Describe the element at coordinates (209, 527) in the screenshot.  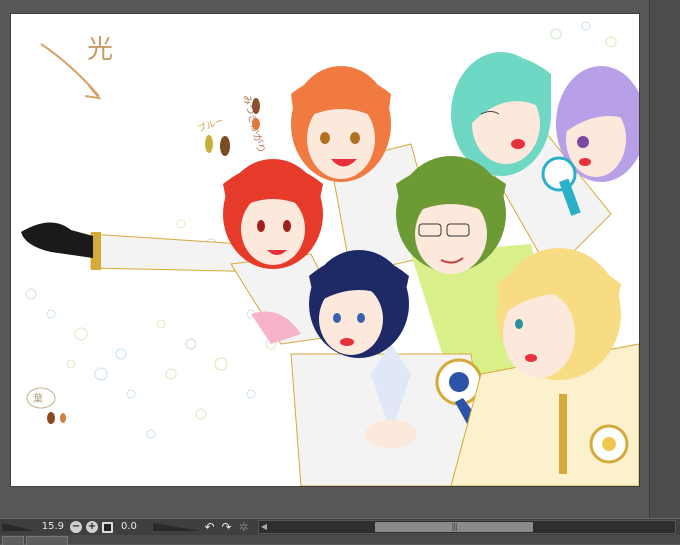
I see `rotate-left-icon: ↶` at that location.